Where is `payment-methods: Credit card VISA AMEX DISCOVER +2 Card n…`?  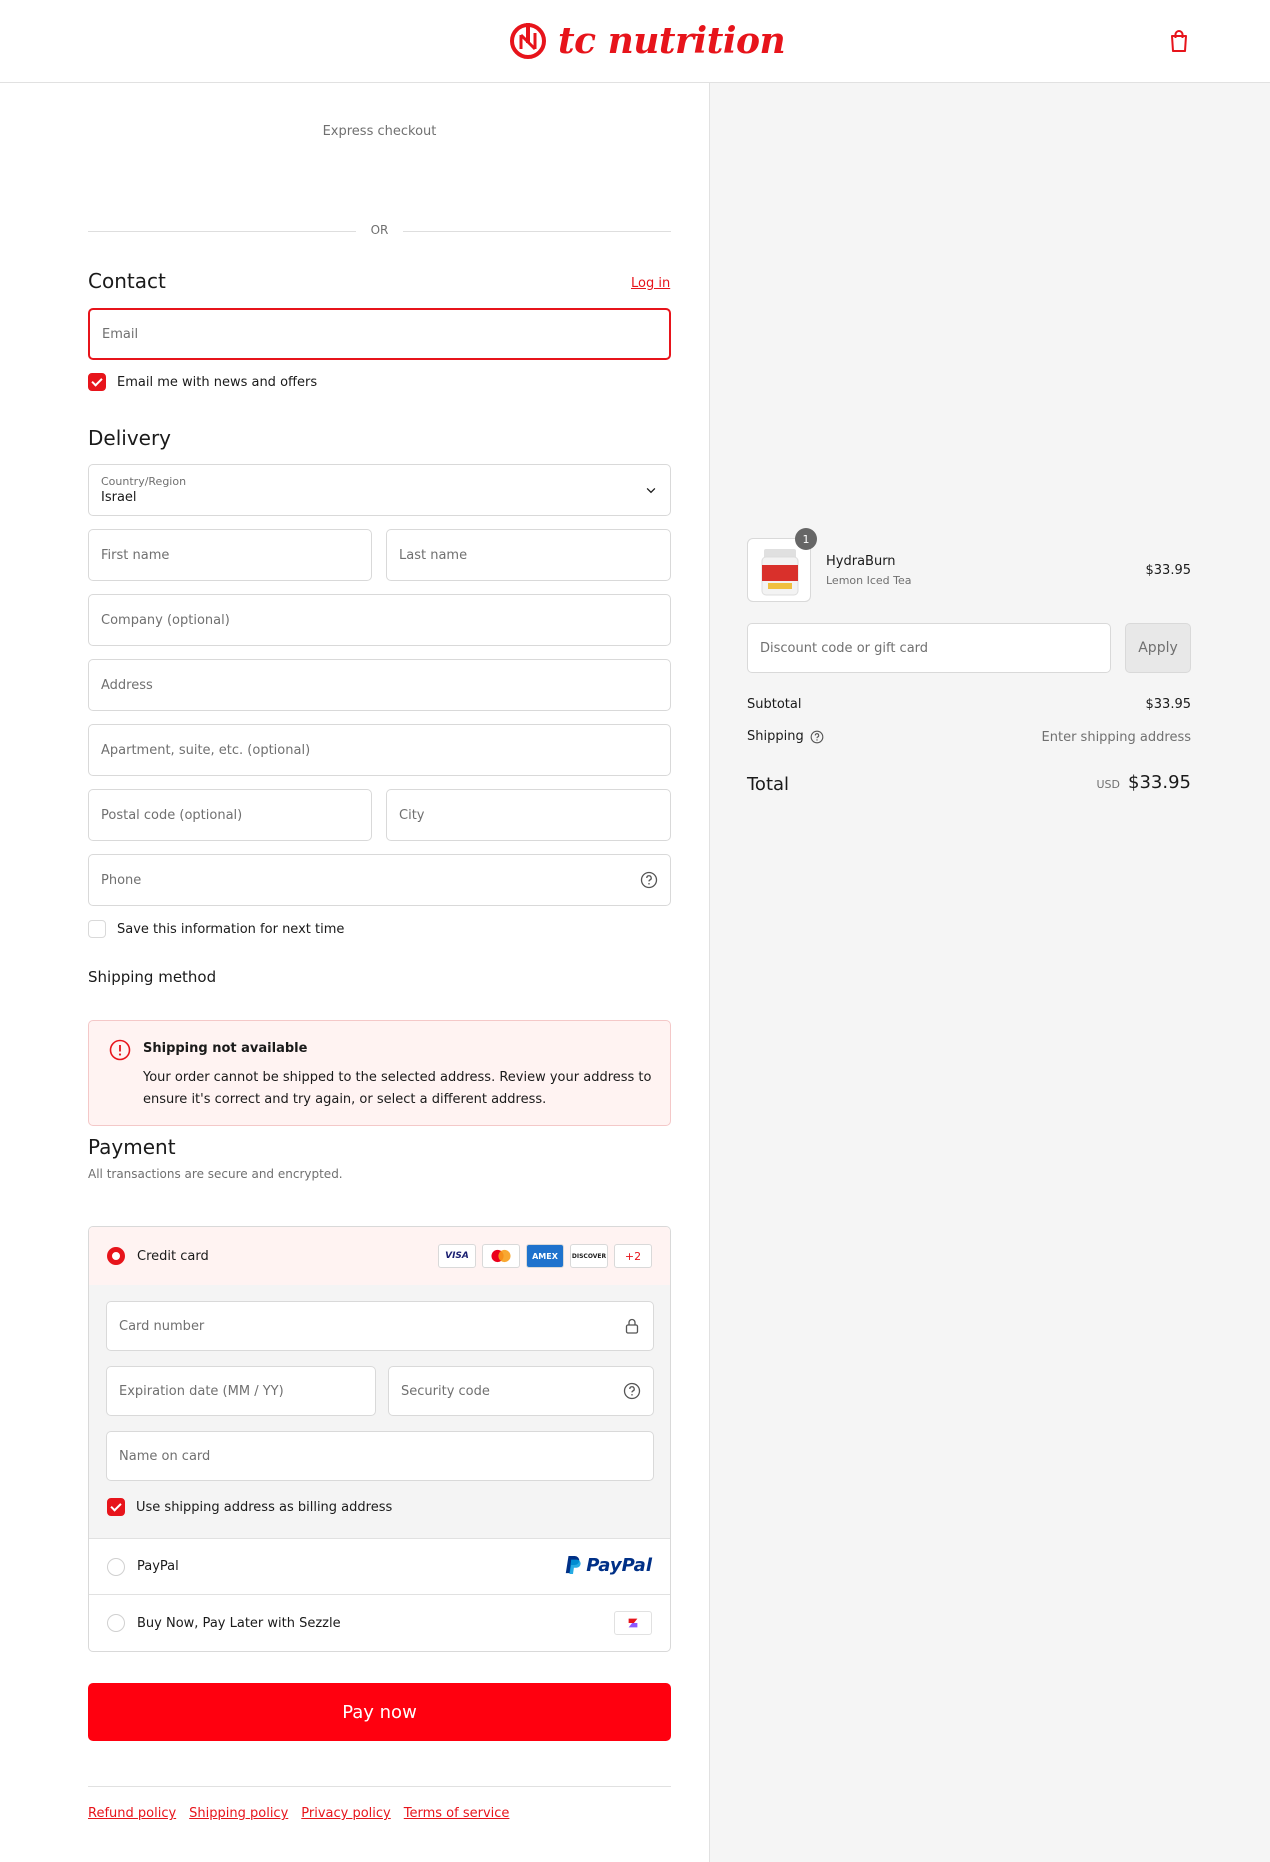 payment-methods: Credit card VISA AMEX DISCOVER +2 Card n… is located at coordinates (379, 1439).